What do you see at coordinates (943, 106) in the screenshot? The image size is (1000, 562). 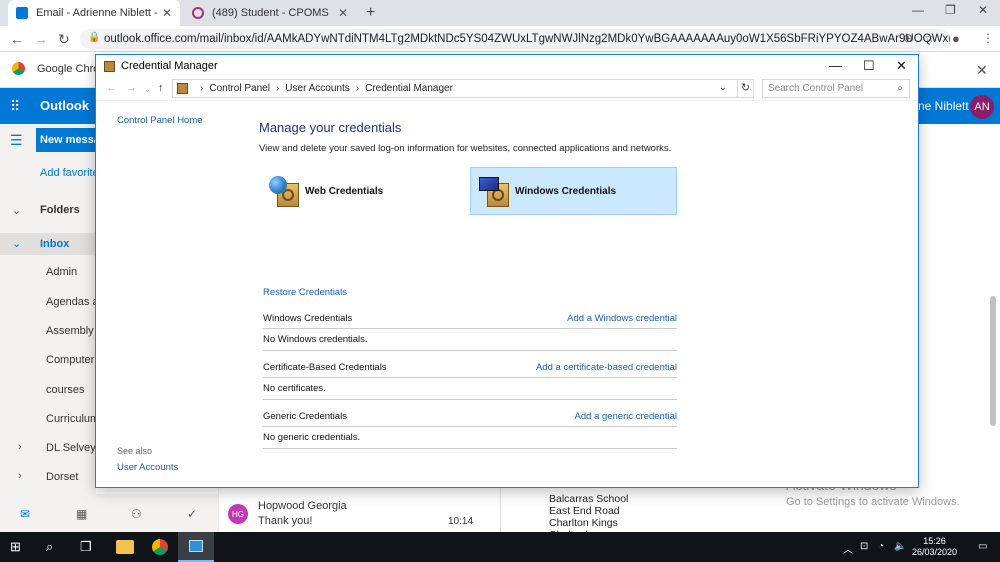 I see `user-name: ne Niblett` at bounding box center [943, 106].